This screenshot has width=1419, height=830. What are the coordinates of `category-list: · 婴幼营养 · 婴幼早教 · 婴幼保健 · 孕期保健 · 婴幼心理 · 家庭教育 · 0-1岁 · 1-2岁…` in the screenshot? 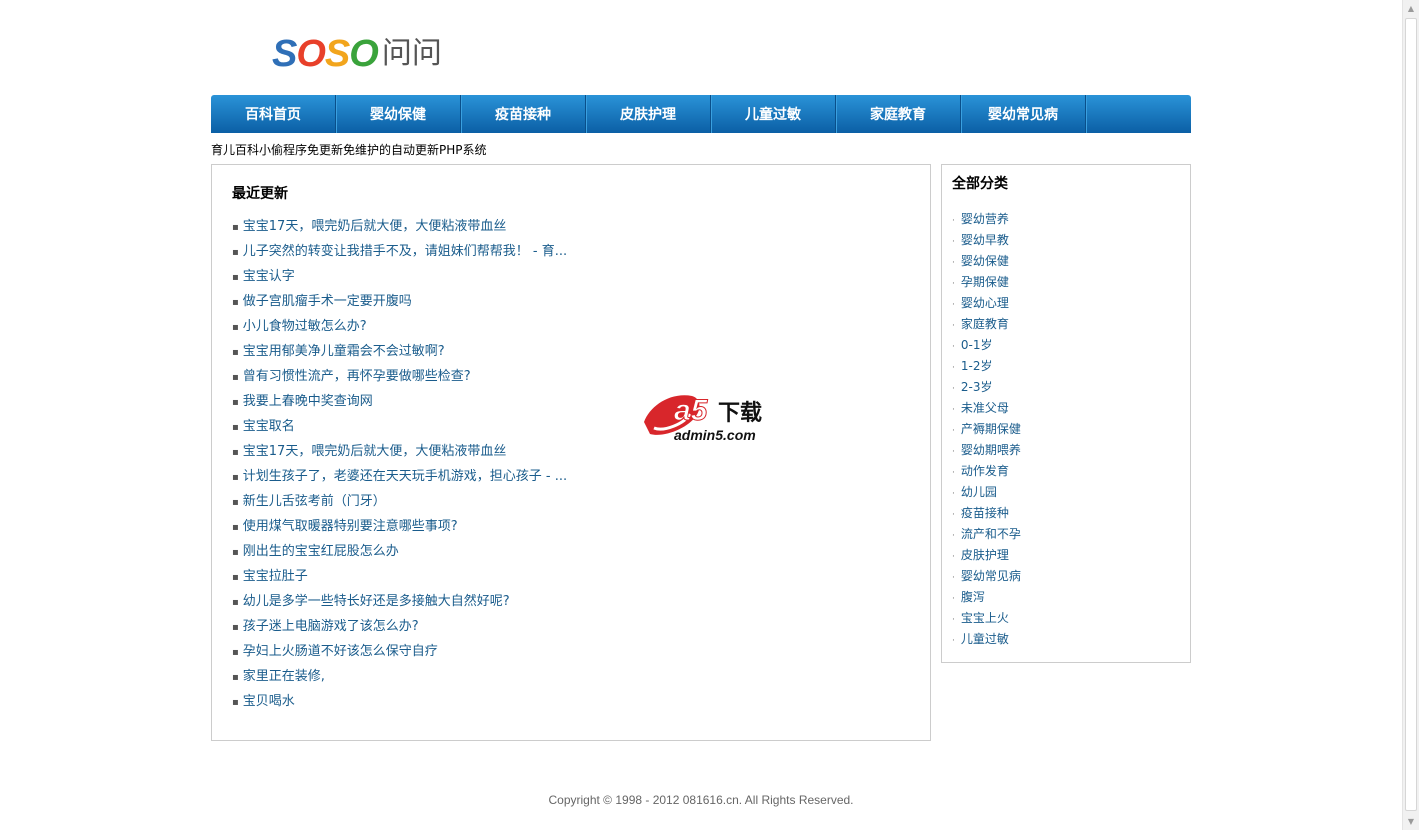 It's located at (986, 429).